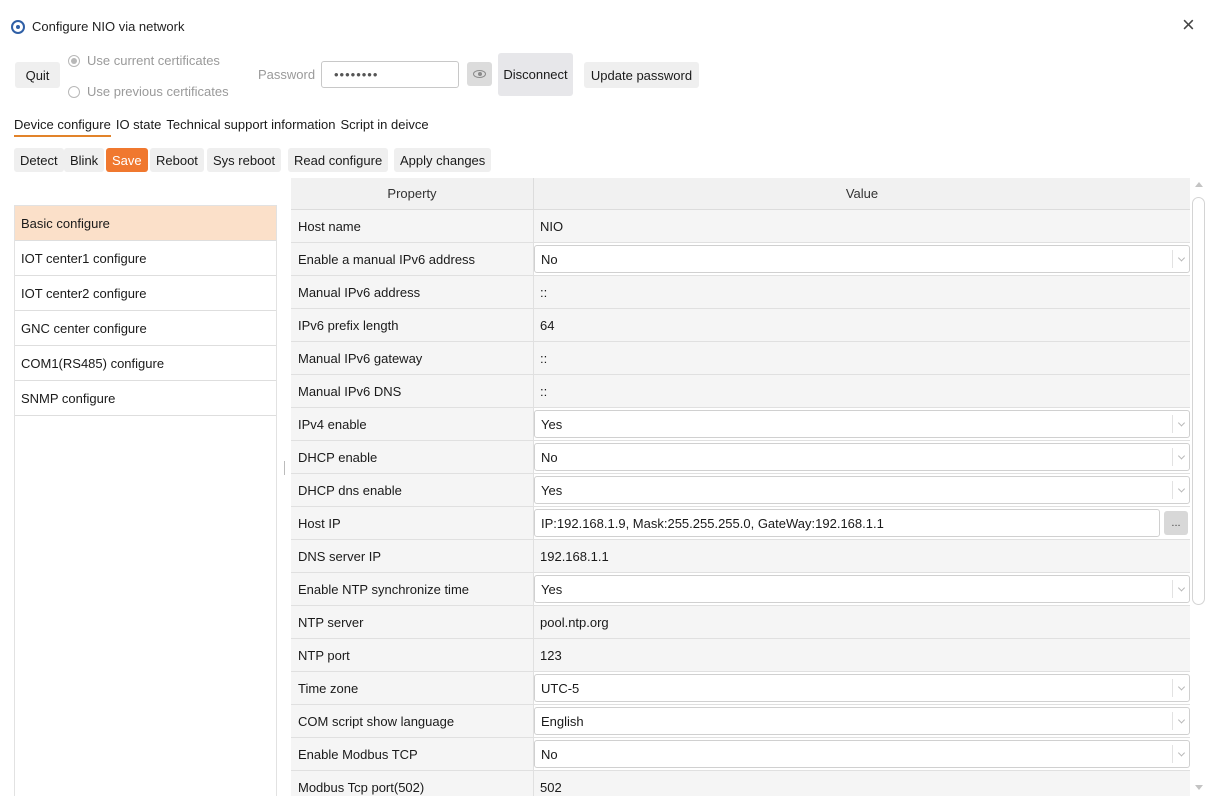 Image resolution: width=1207 pixels, height=796 pixels. What do you see at coordinates (62, 127) in the screenshot?
I see `tab-device-configure: Device configure` at bounding box center [62, 127].